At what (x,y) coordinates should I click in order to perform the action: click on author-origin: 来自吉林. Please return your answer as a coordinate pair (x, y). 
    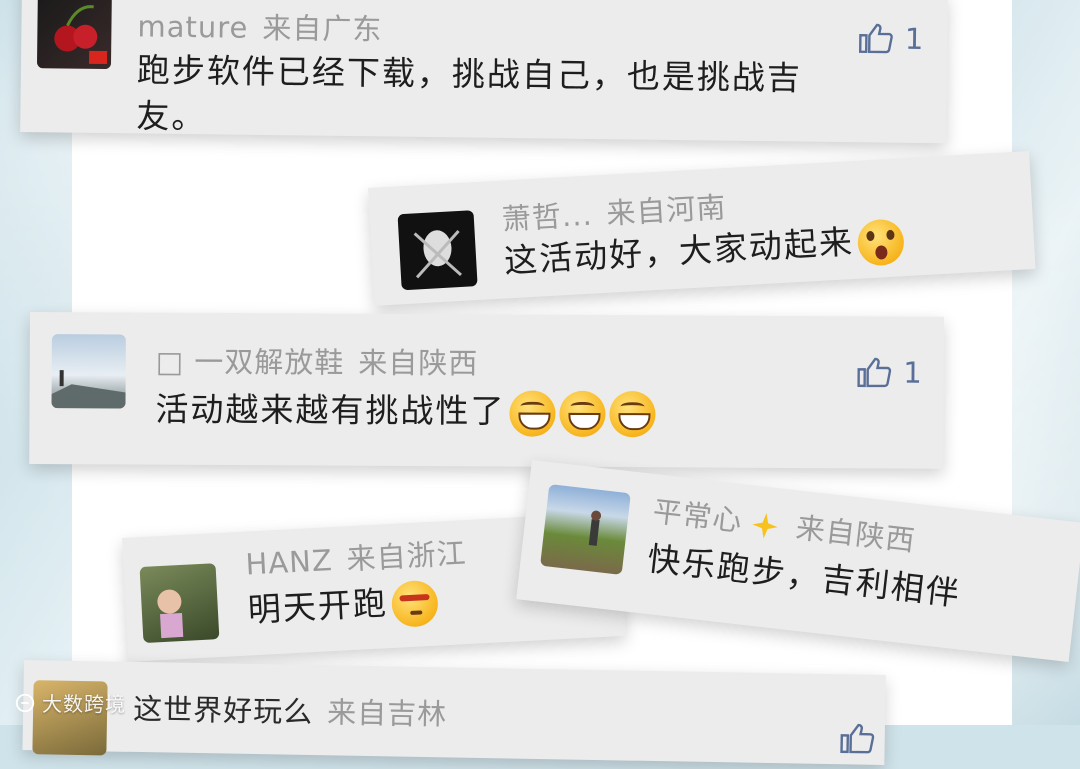
    Looking at the image, I should click on (387, 713).